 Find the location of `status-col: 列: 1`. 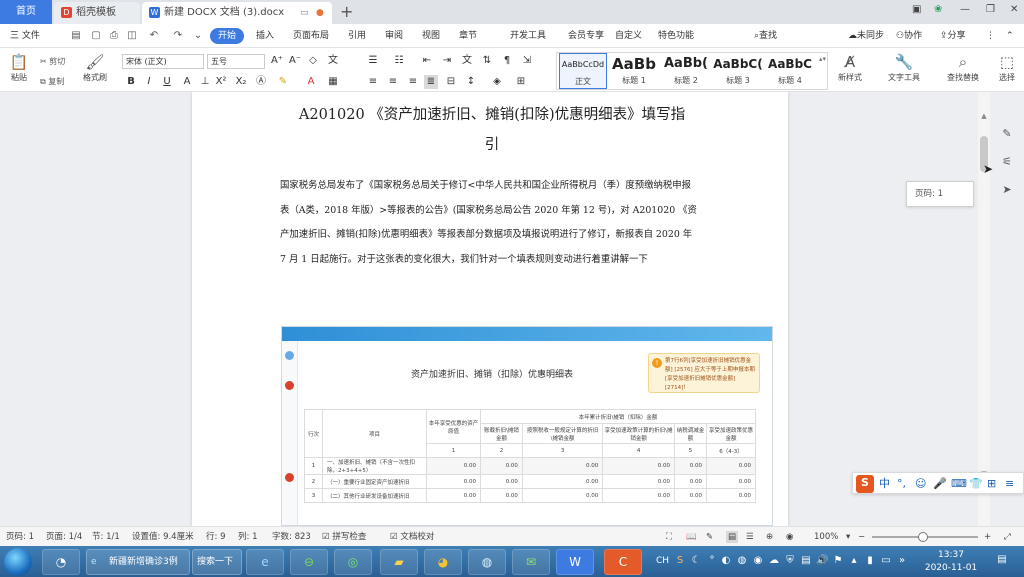

status-col: 列: 1 is located at coordinates (247, 537).